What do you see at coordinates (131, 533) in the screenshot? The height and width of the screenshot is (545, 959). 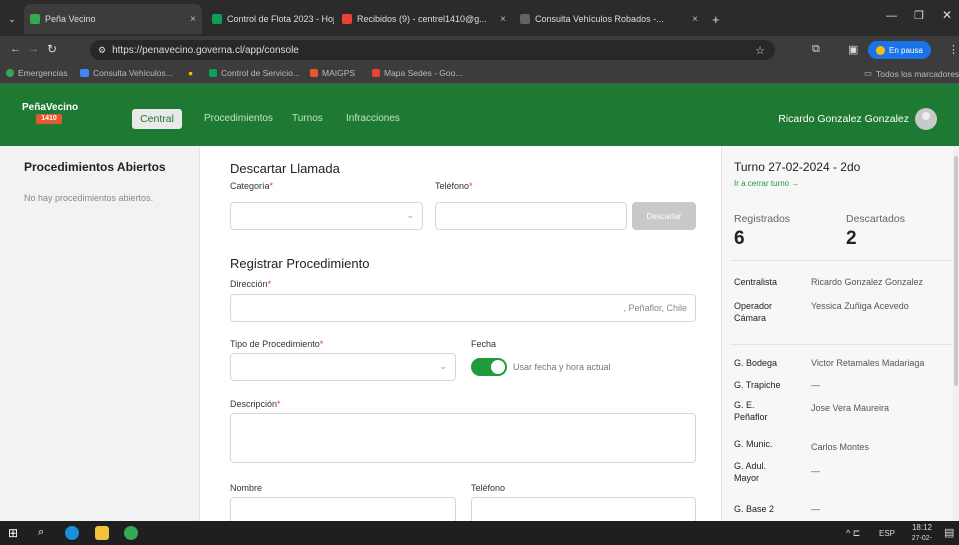 I see `chrome-icon` at bounding box center [131, 533].